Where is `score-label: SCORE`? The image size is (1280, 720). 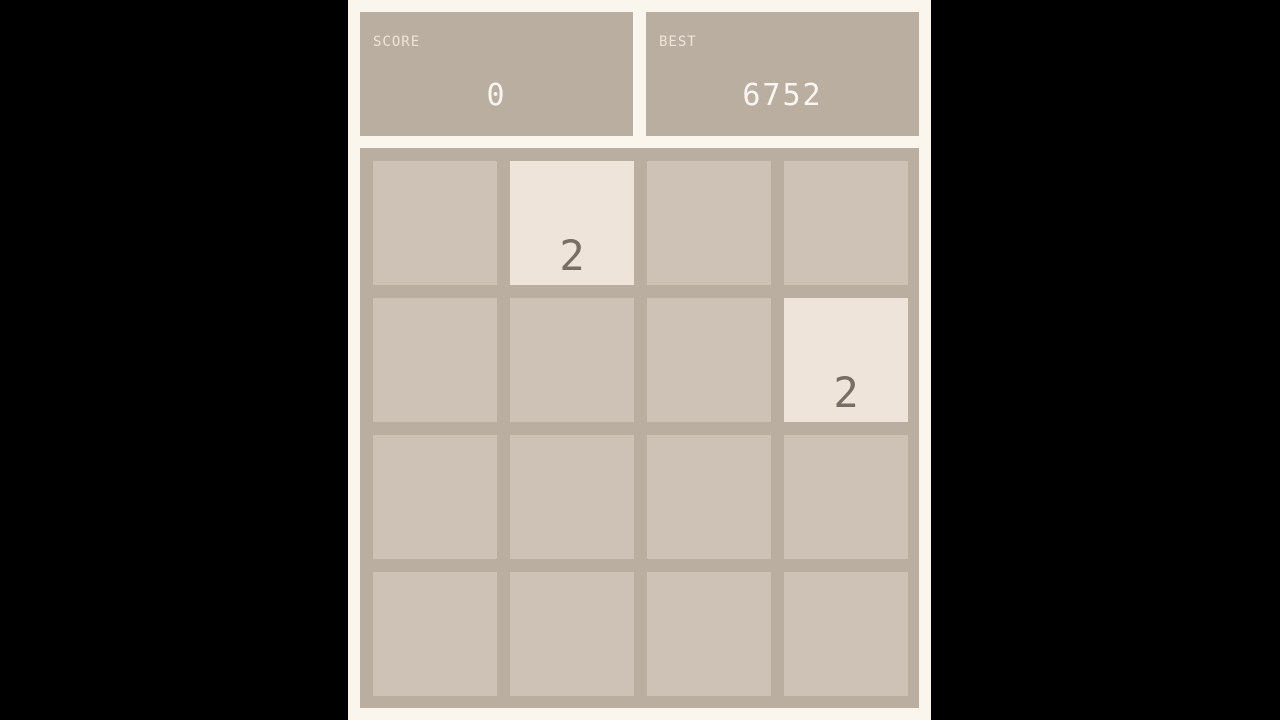
score-label: SCORE is located at coordinates (397, 42).